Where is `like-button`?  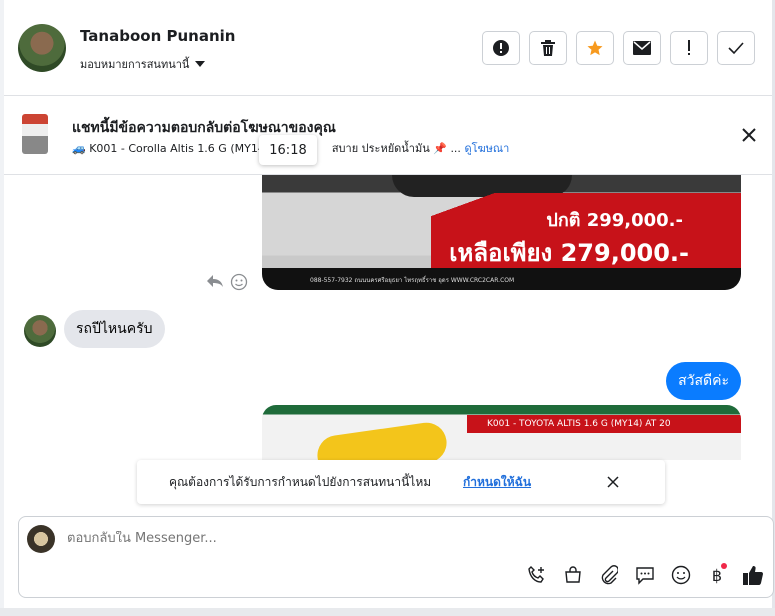 like-button is located at coordinates (753, 575).